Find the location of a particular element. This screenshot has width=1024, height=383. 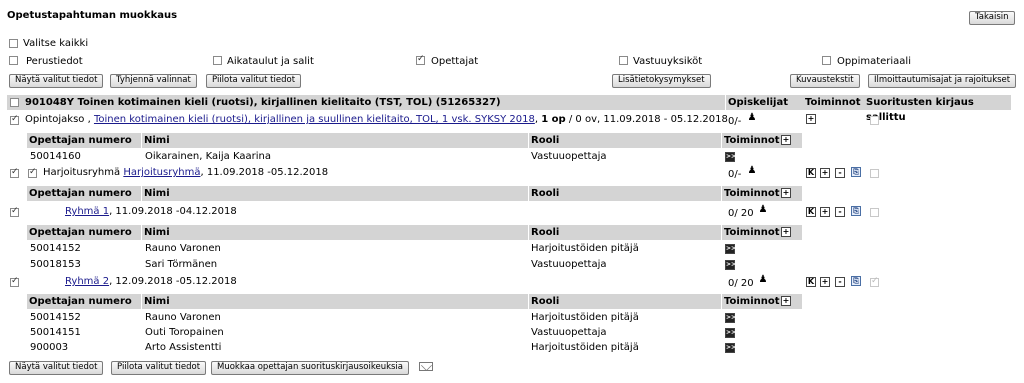

group1-students: 0/ 20 is located at coordinates (741, 213).